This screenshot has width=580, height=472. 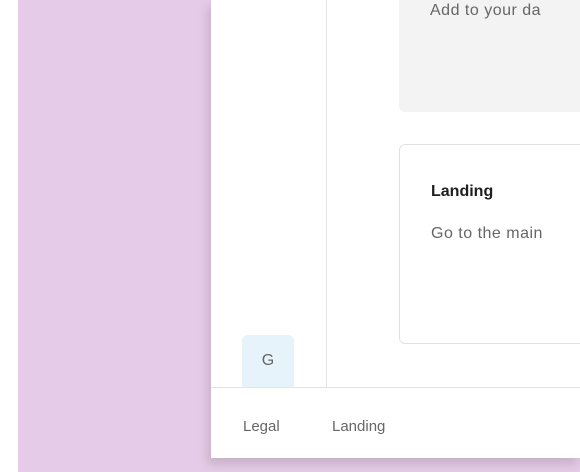 What do you see at coordinates (261, 426) in the screenshot?
I see `footer-link-legal: Legal` at bounding box center [261, 426].